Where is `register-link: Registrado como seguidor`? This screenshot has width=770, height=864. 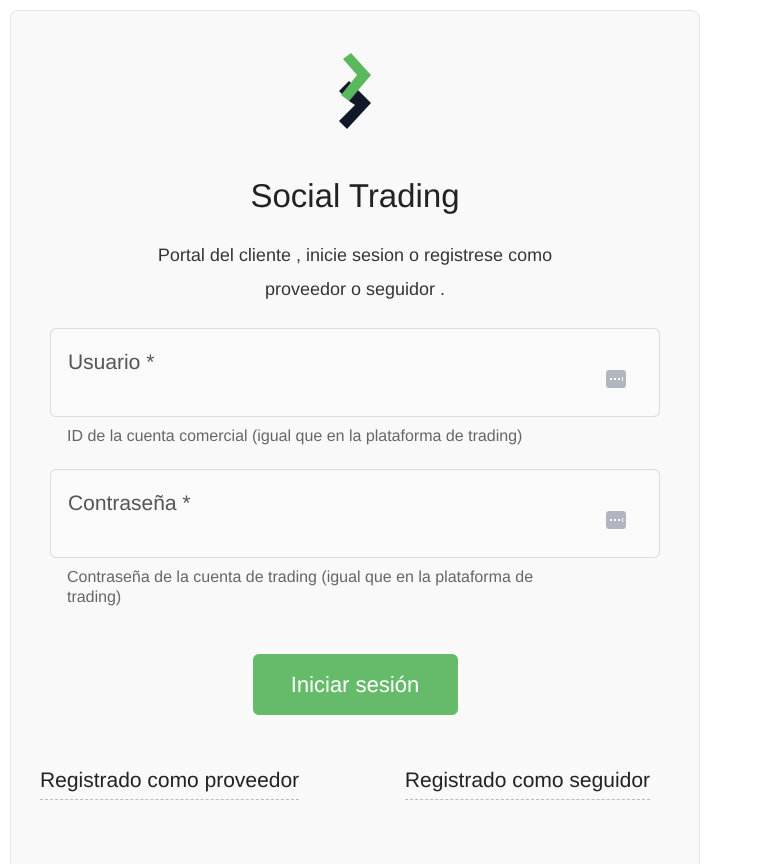 register-link: Registrado como seguidor is located at coordinates (527, 782).